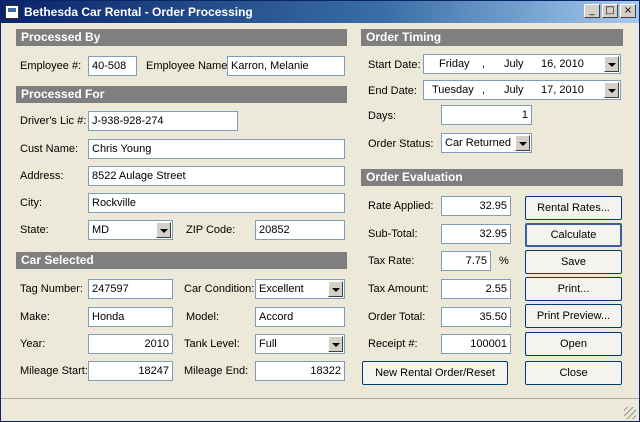  Describe the element at coordinates (484, 90) in the screenshot. I see `end-sep: ,` at that location.